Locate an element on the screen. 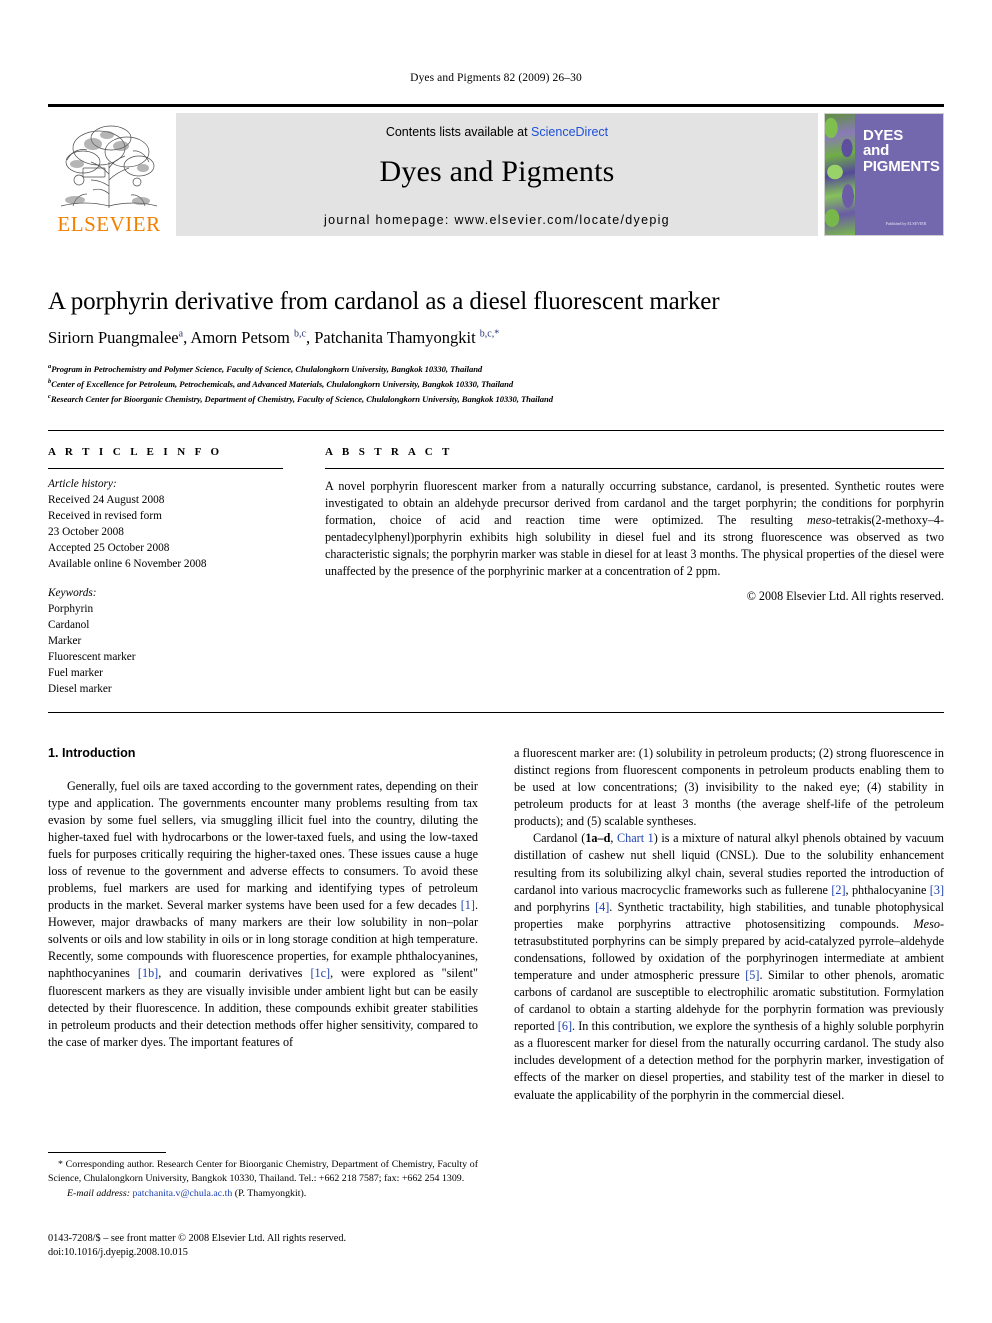 This screenshot has height=1323, width=992. cover-publisher-mark: Published by ELSEVIER is located at coordinates (906, 223).